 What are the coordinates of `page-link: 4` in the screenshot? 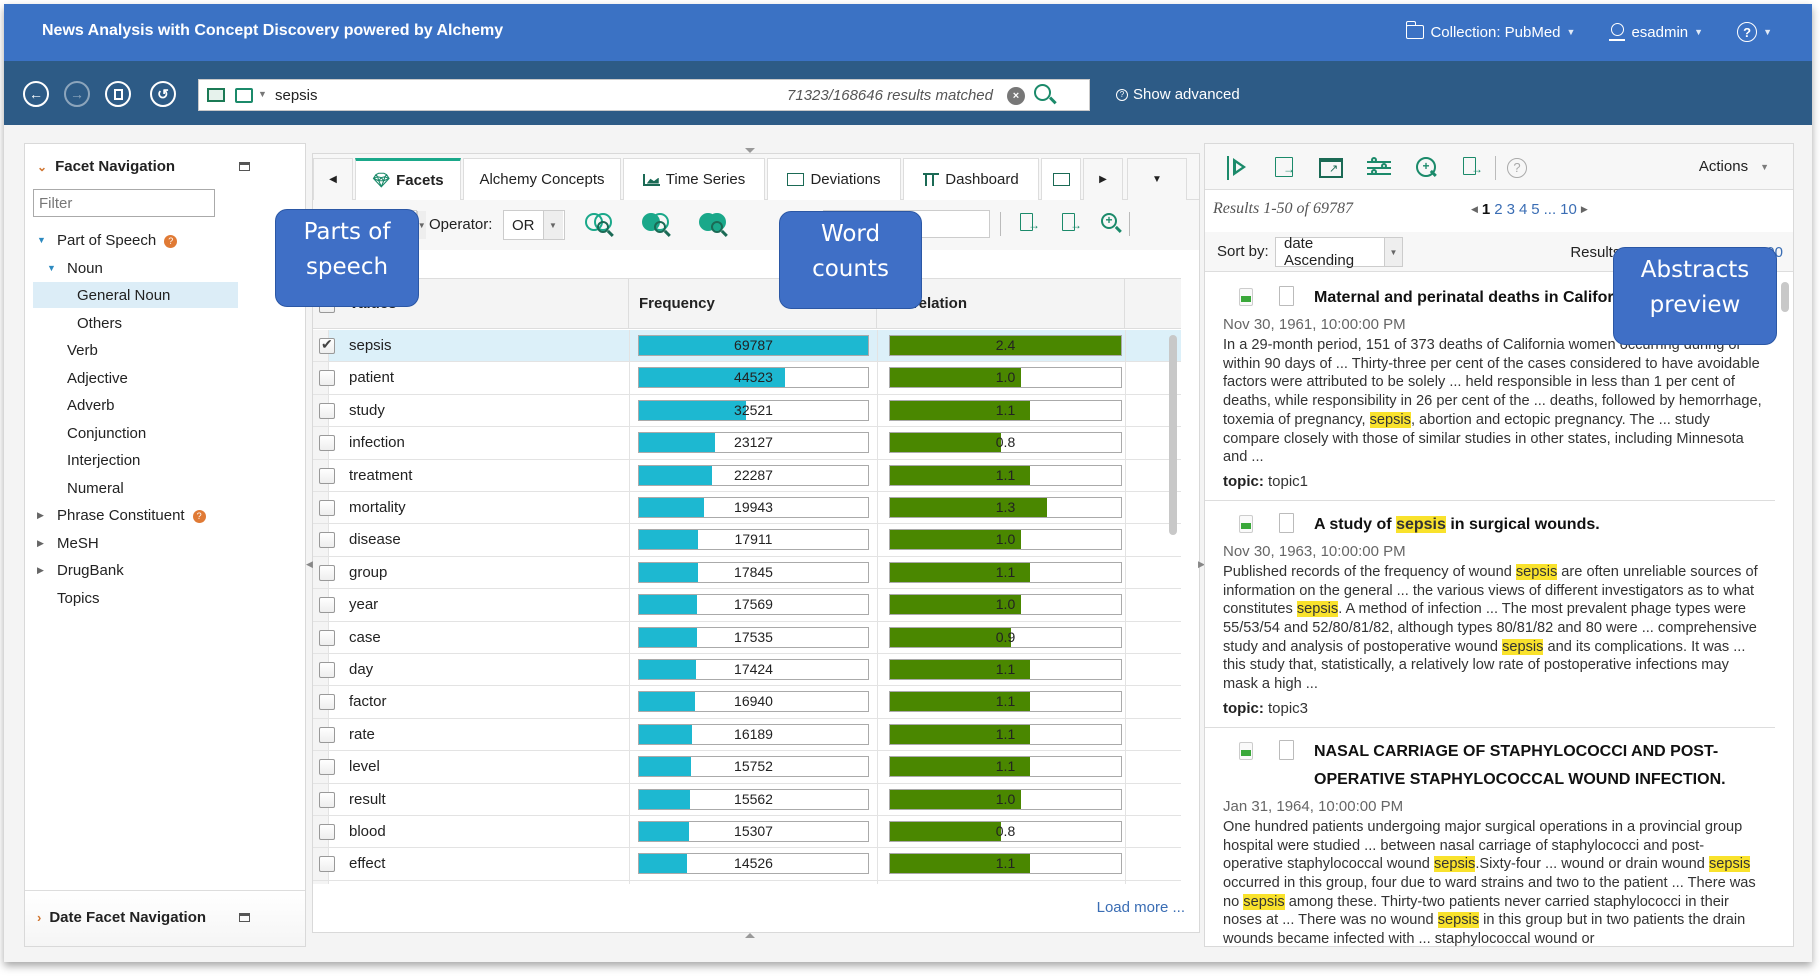 It's located at (1523, 209).